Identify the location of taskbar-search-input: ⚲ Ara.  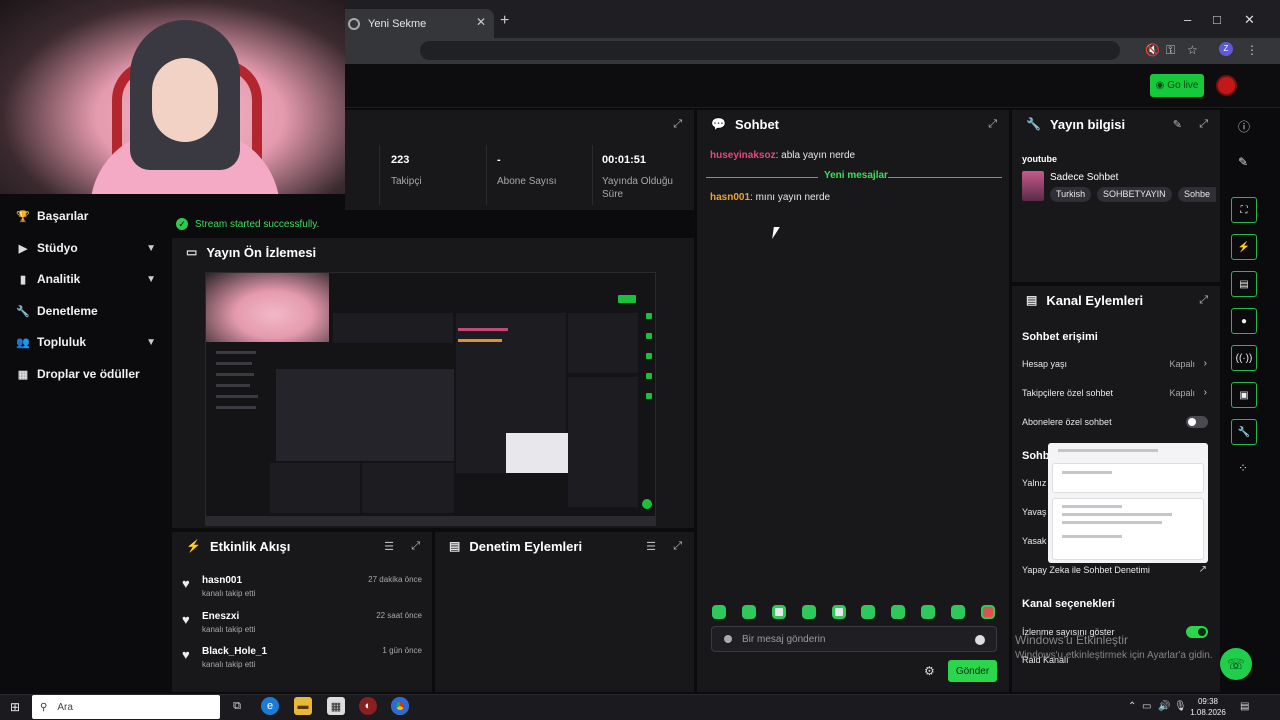
(126, 707).